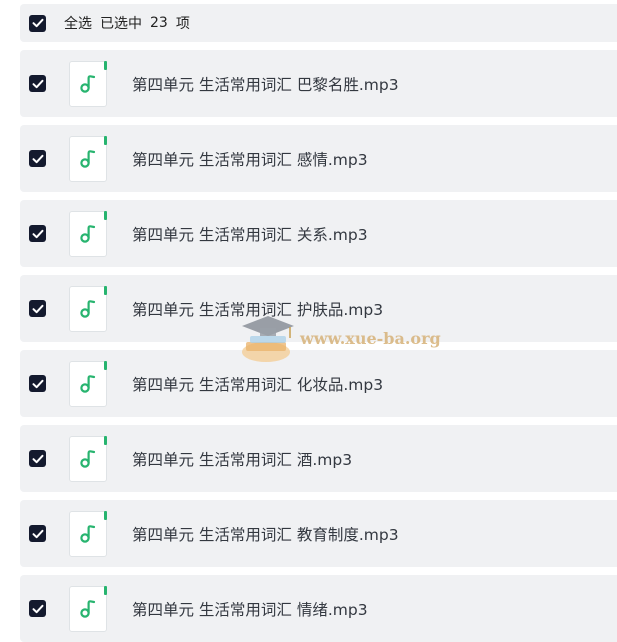 This screenshot has height=642, width=617. I want to click on file-name: 第四单元 生活常用词汇 关系.mp3, so click(250, 234).